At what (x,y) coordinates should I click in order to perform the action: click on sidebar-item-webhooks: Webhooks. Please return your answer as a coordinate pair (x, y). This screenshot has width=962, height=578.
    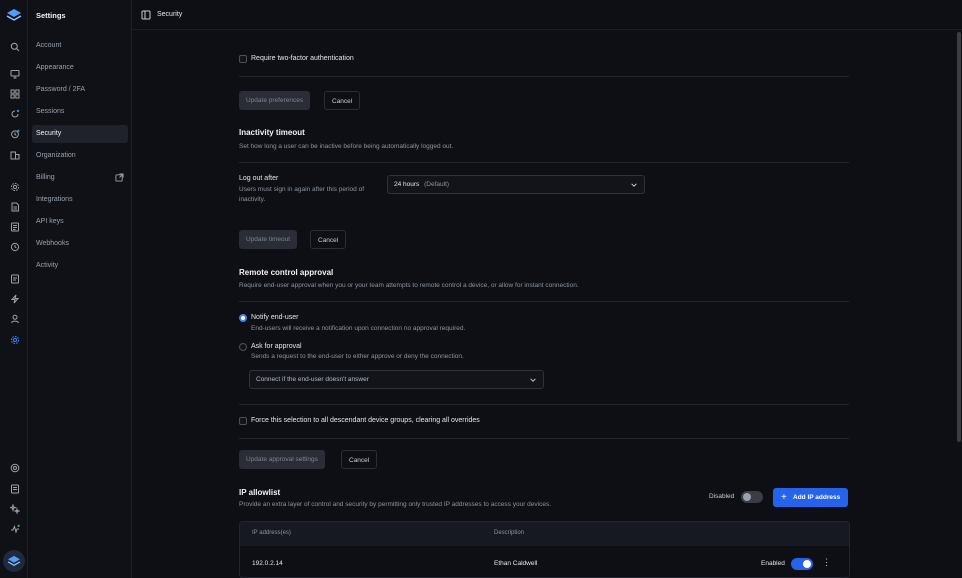
    Looking at the image, I should click on (80, 244).